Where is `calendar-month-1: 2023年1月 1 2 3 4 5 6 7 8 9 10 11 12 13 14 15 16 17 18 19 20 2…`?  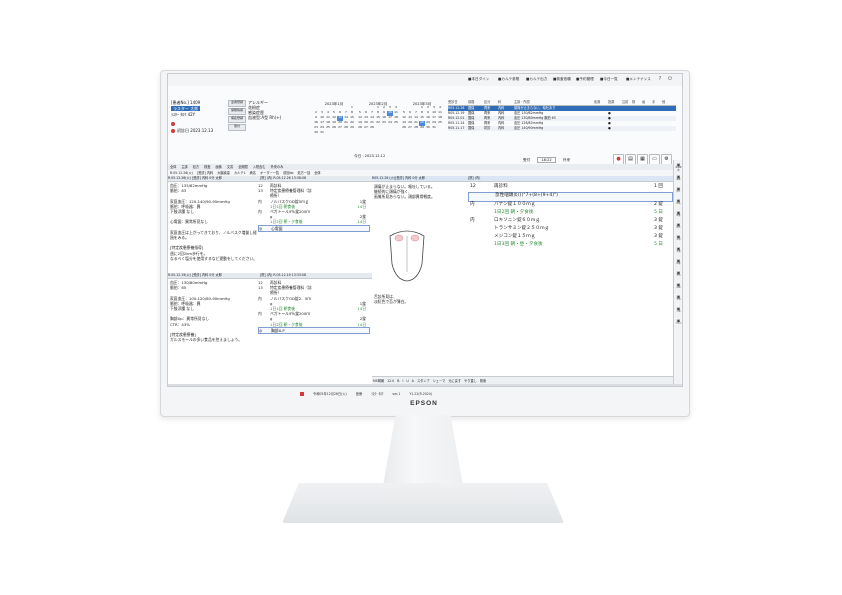 calendar-month-1: 2023年1月 1 2 3 4 5 6 7 8 9 10 11 12 13 14 15 16 17 18 19 20 2… is located at coordinates (334, 124).